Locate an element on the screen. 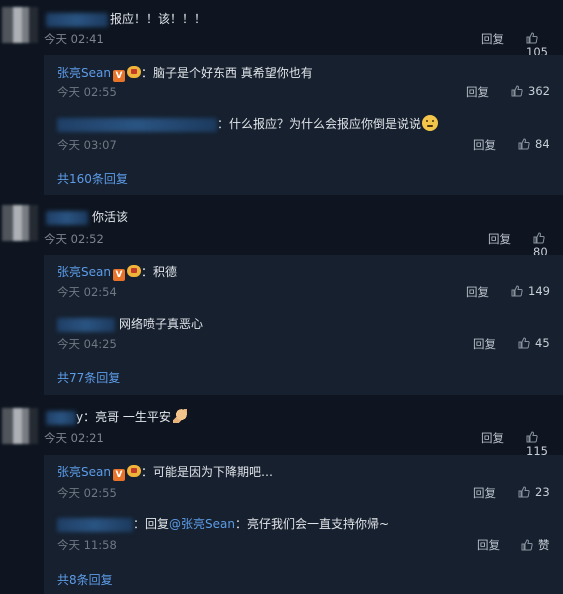 The image size is (563, 594). like-button: 362 is located at coordinates (530, 91).